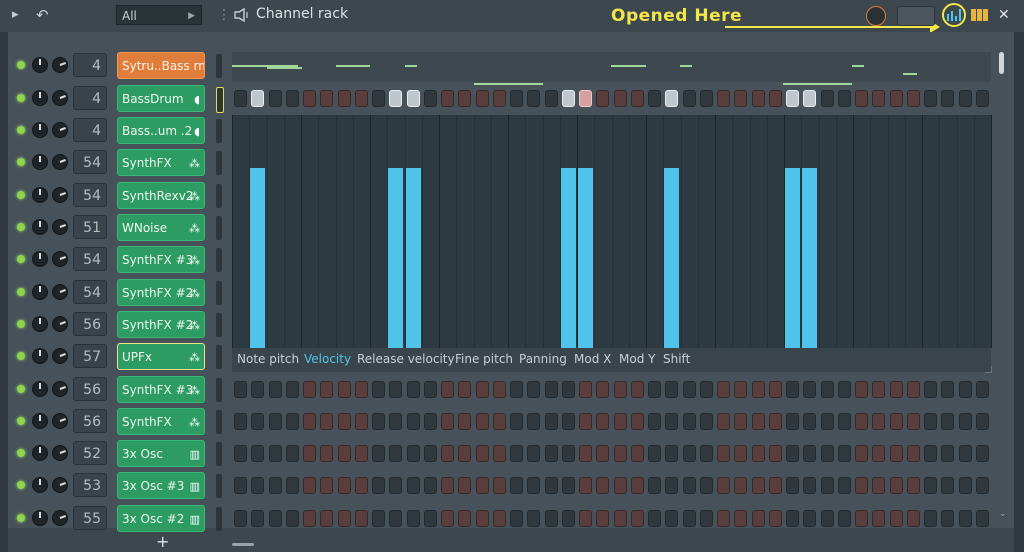  What do you see at coordinates (988, 369) in the screenshot?
I see `resize-handle-icon` at bounding box center [988, 369].